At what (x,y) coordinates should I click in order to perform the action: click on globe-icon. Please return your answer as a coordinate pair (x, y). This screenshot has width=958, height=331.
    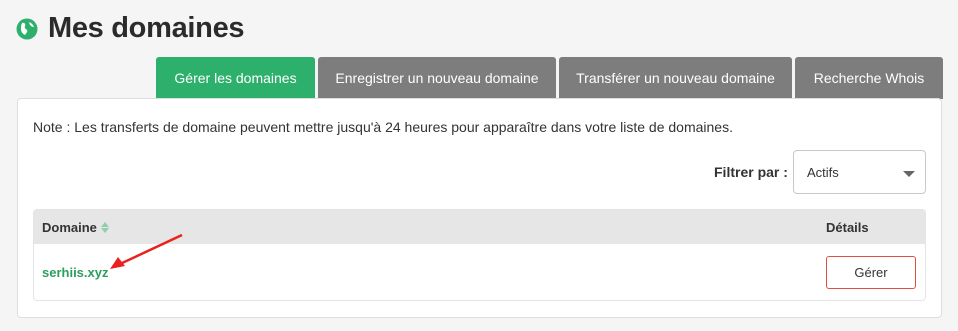
    Looking at the image, I should click on (27, 28).